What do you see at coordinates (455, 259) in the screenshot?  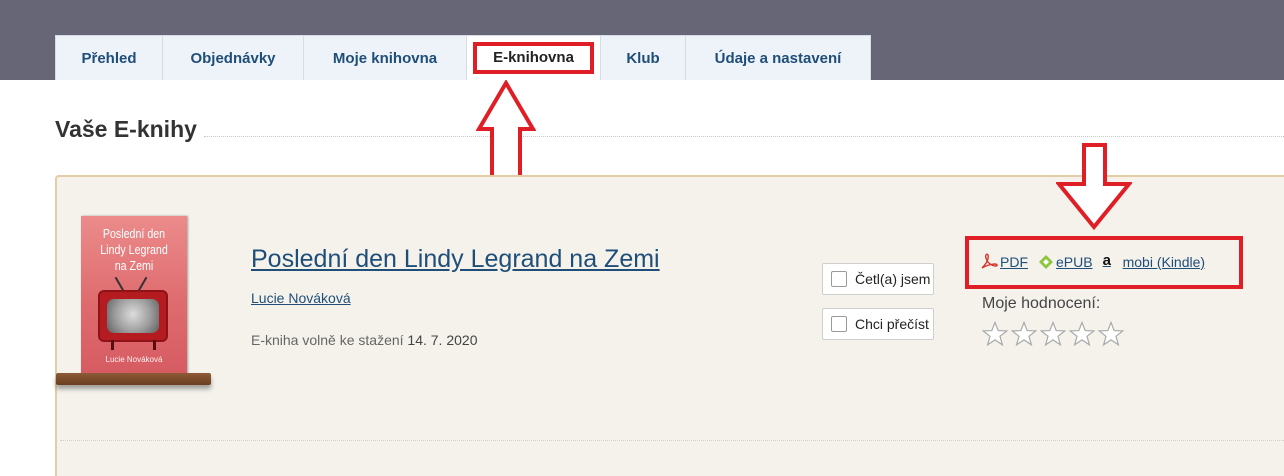 I see `book-title-link: Poslední den Lindy Legrand na Zemi` at bounding box center [455, 259].